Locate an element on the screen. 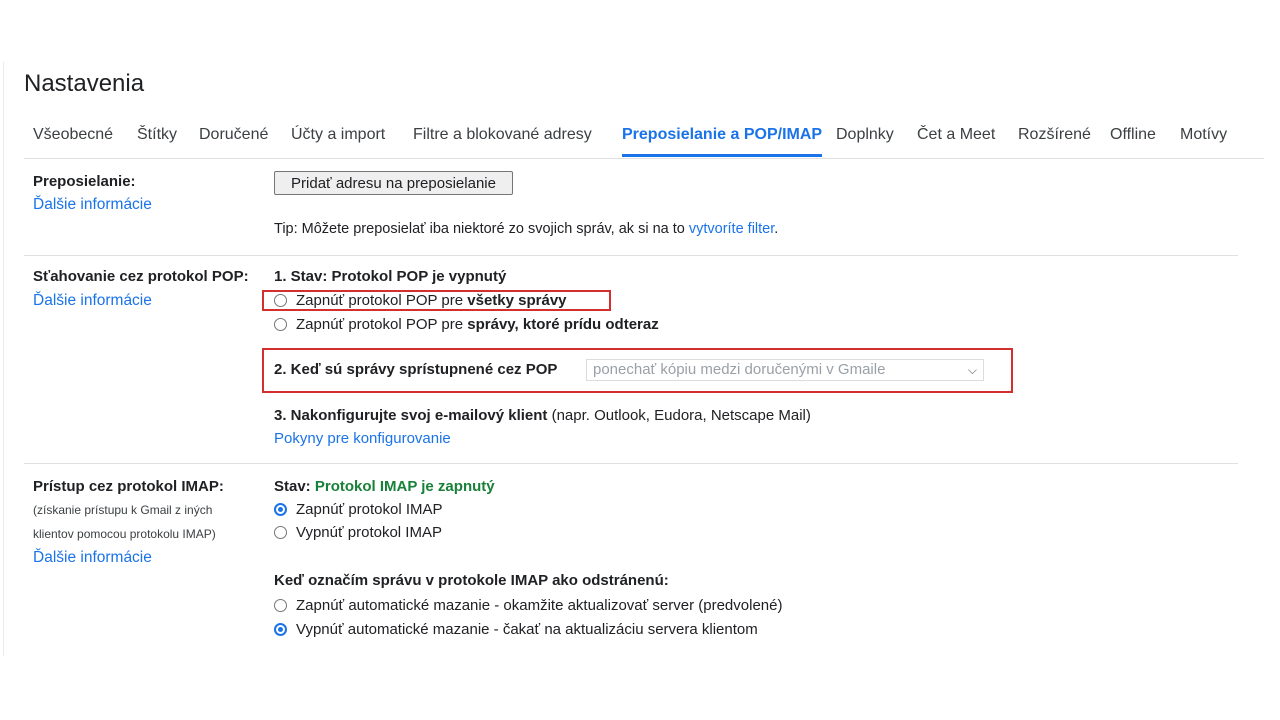  highlight-box-pop-action is located at coordinates (637, 370).